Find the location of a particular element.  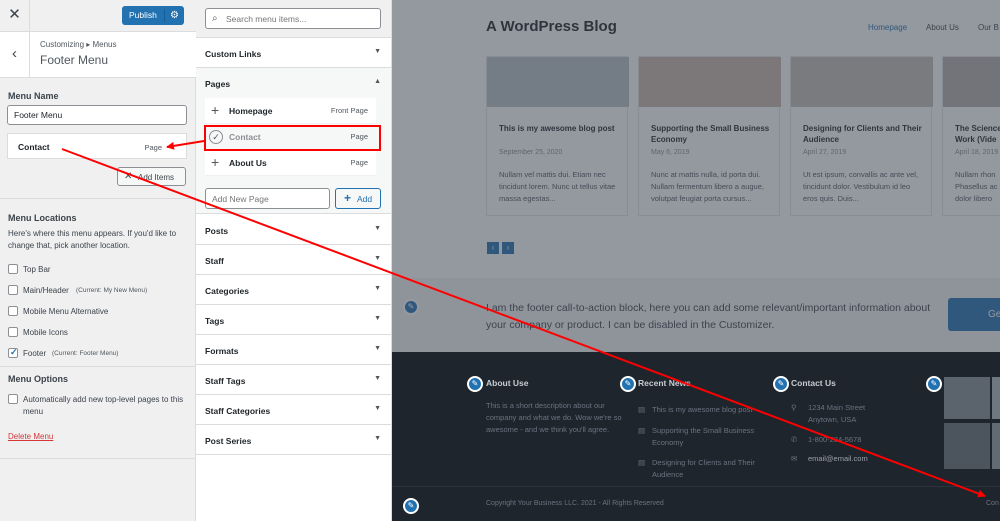

search-icon: ⌕ is located at coordinates (215, 18).